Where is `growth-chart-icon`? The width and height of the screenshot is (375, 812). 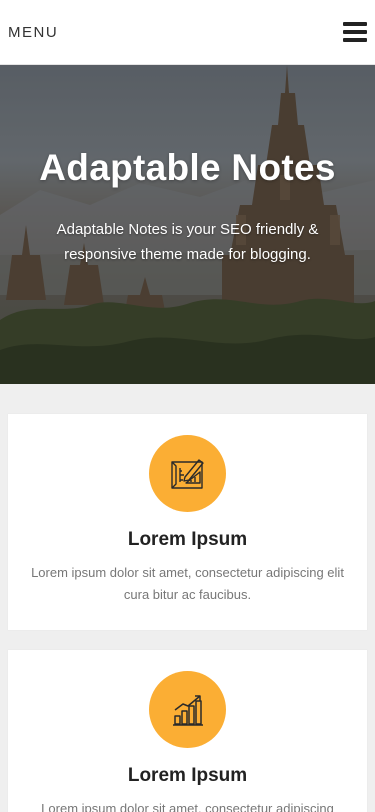 growth-chart-icon is located at coordinates (187, 709).